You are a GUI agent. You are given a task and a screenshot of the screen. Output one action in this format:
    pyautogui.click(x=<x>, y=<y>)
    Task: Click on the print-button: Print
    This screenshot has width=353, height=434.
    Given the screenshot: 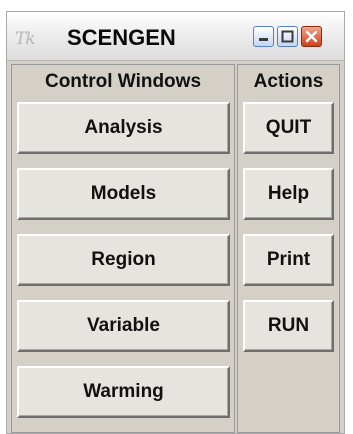 What is the action you would take?
    pyautogui.click(x=288, y=260)
    